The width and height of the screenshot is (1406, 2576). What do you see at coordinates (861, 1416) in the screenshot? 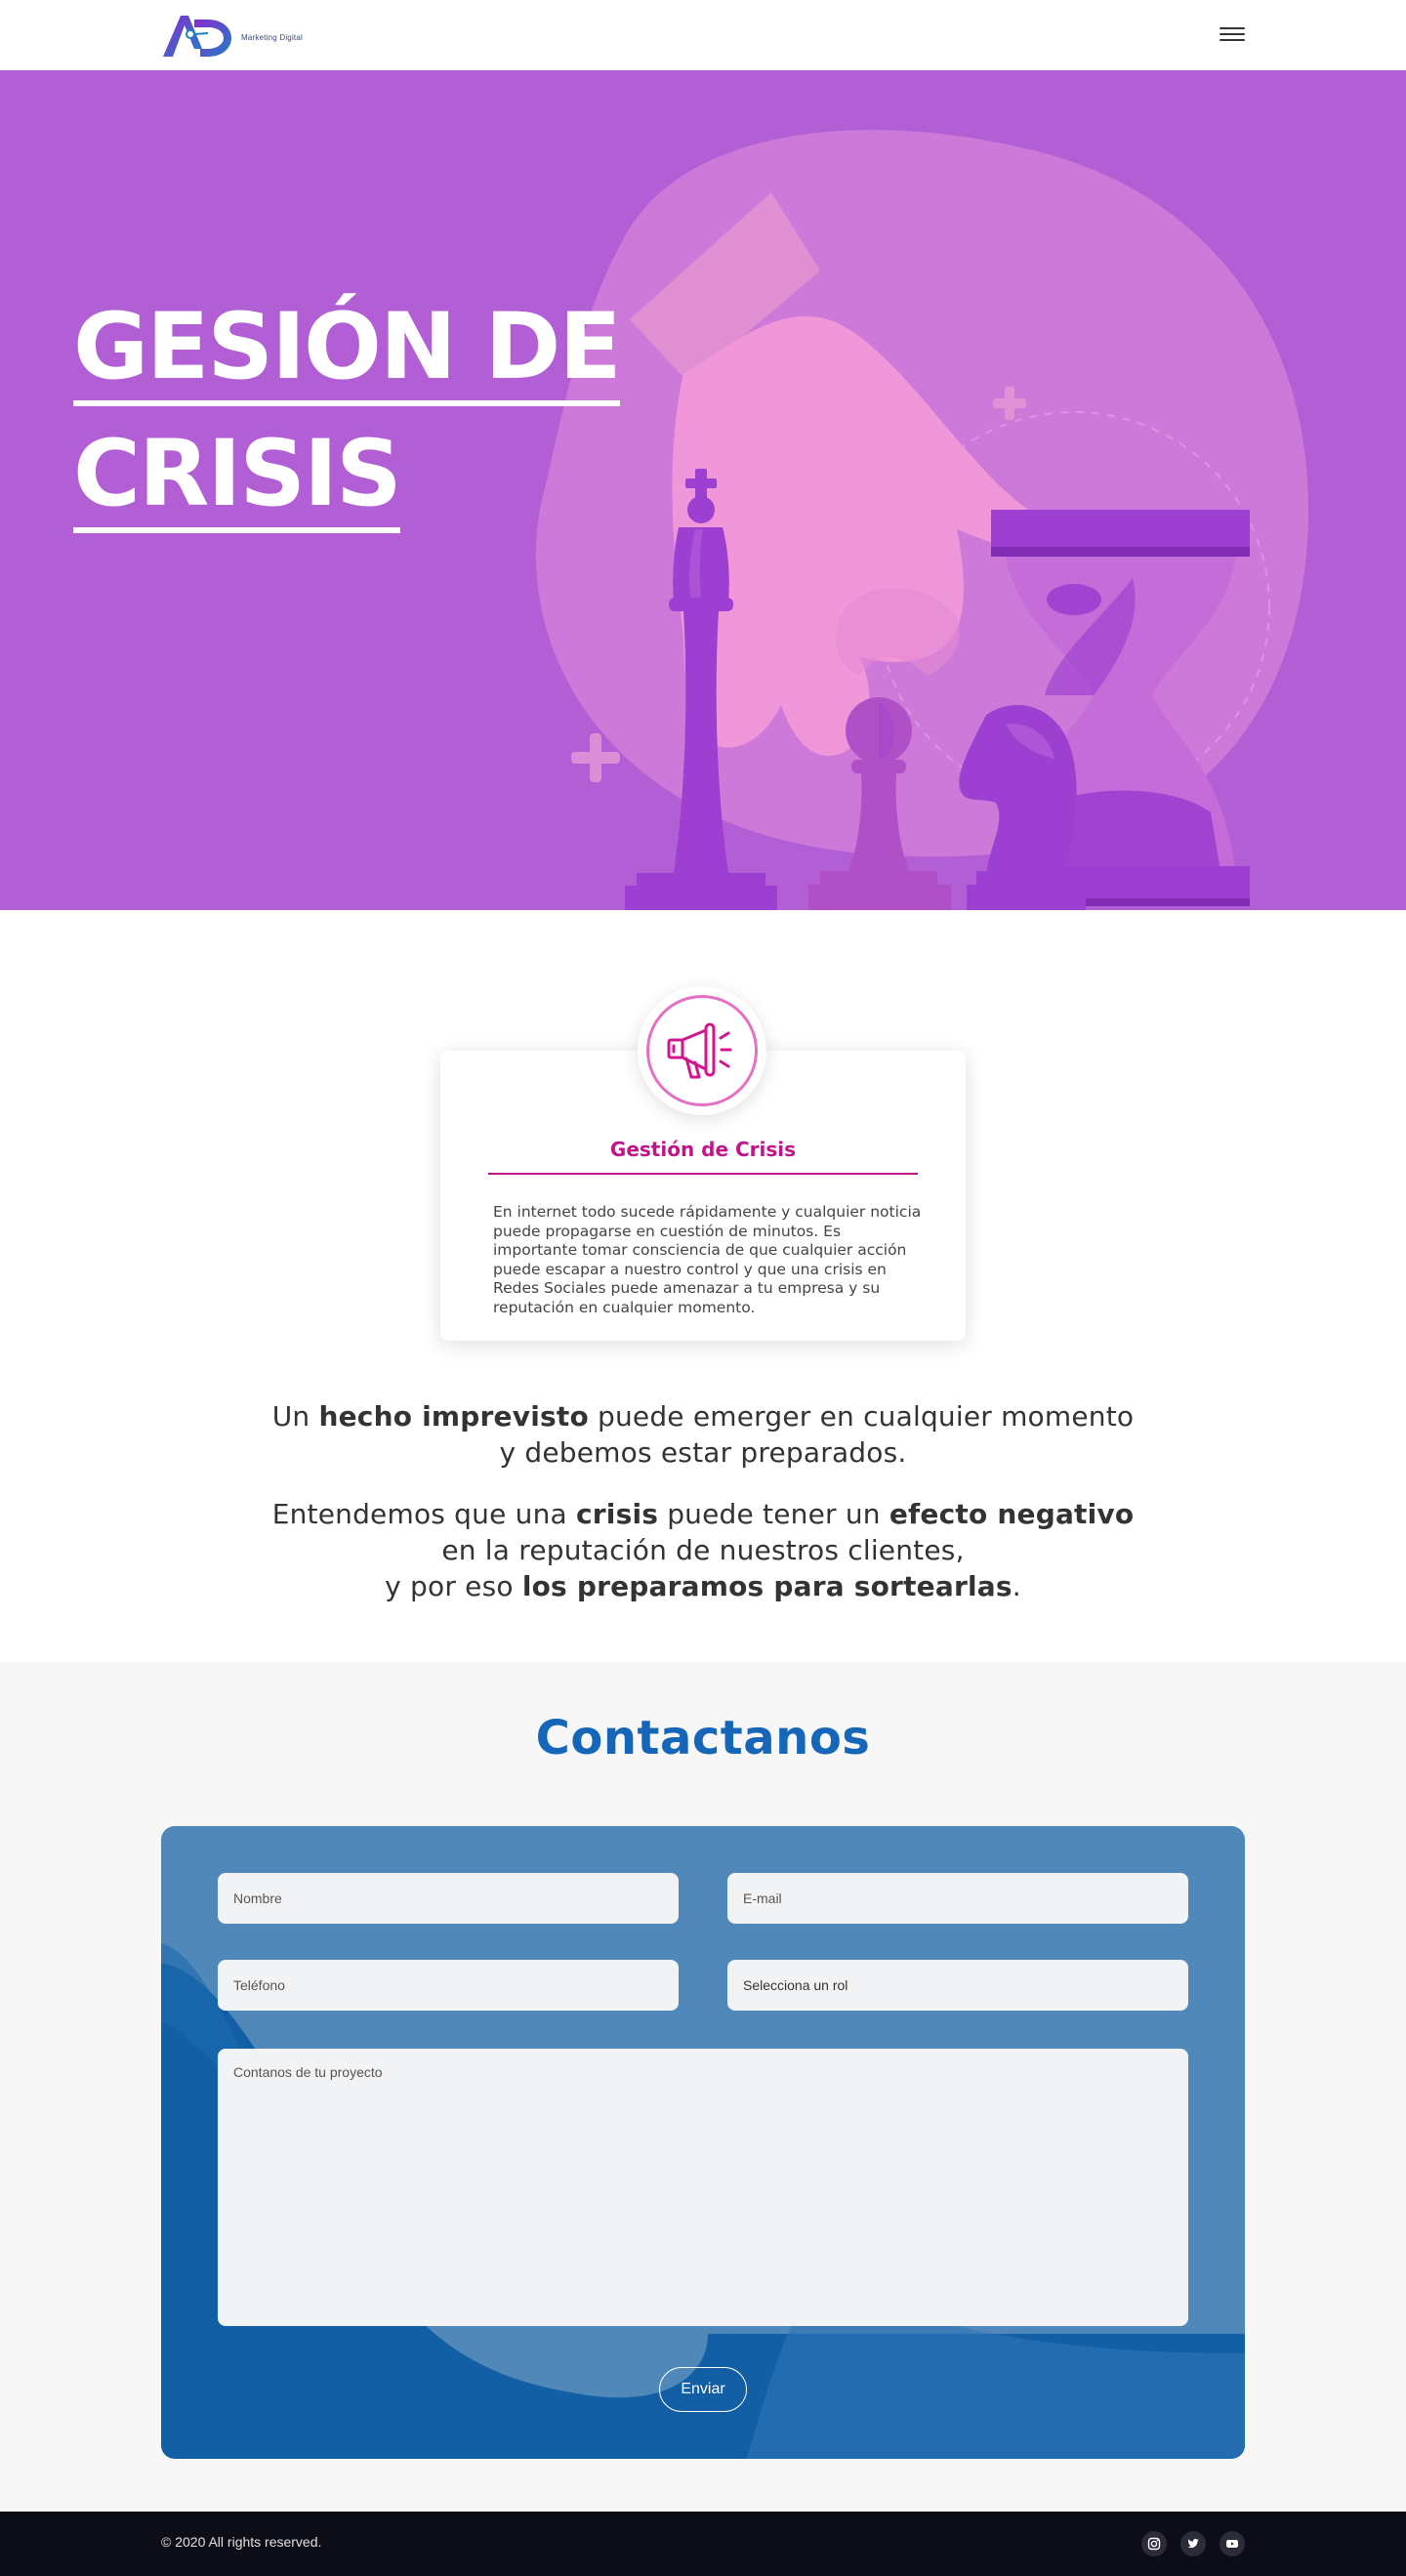
I see `intro-text: puede emerger en cualquier momento` at bounding box center [861, 1416].